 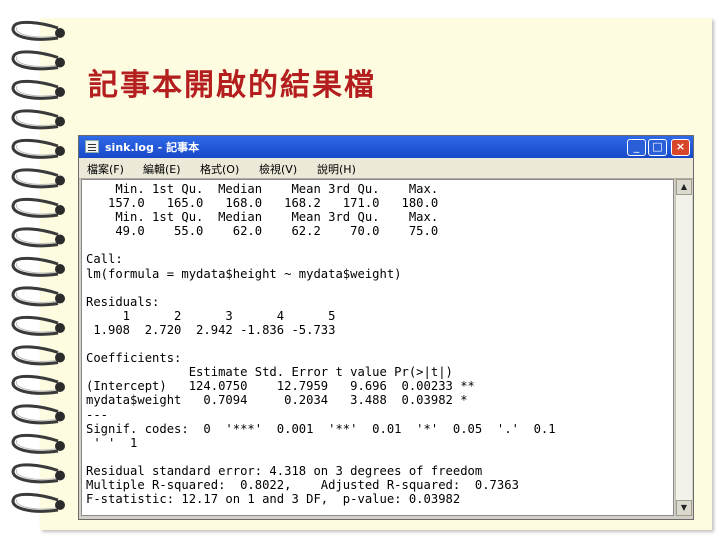 What do you see at coordinates (104, 259) in the screenshot?
I see `editor-line: Call:` at bounding box center [104, 259].